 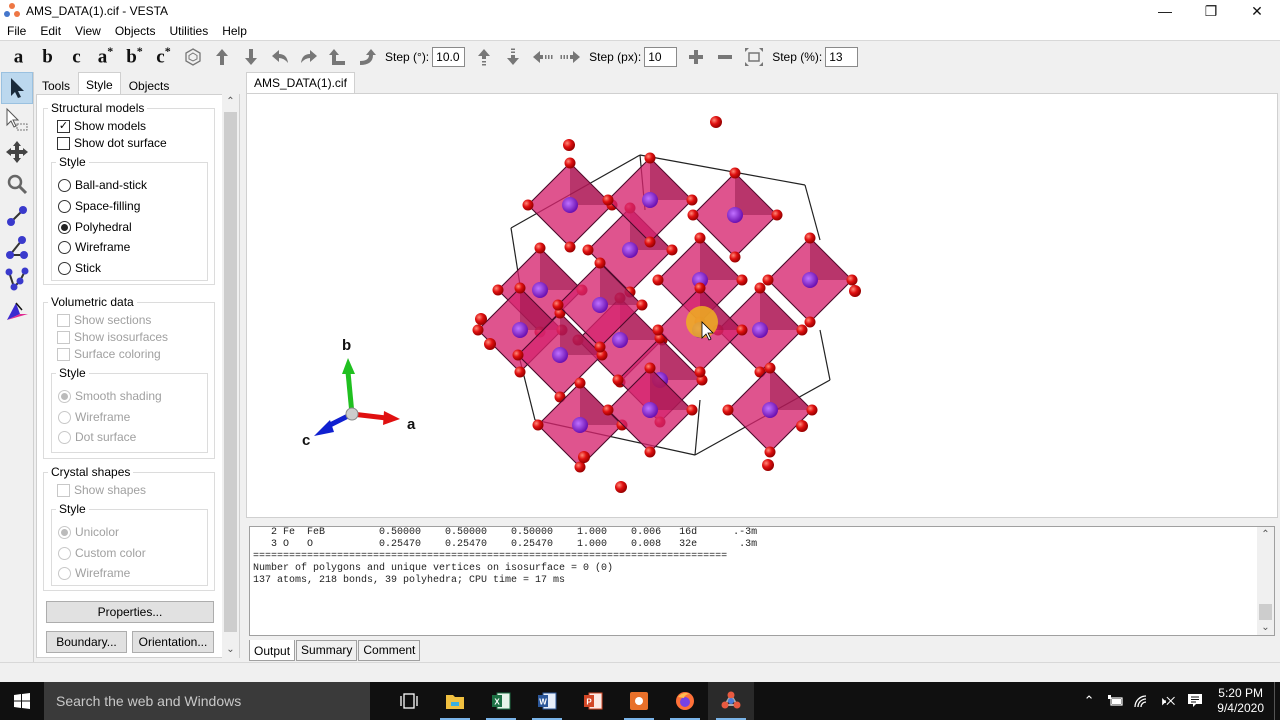 I want to click on rotate-ccw-icon, so click(x=337, y=57).